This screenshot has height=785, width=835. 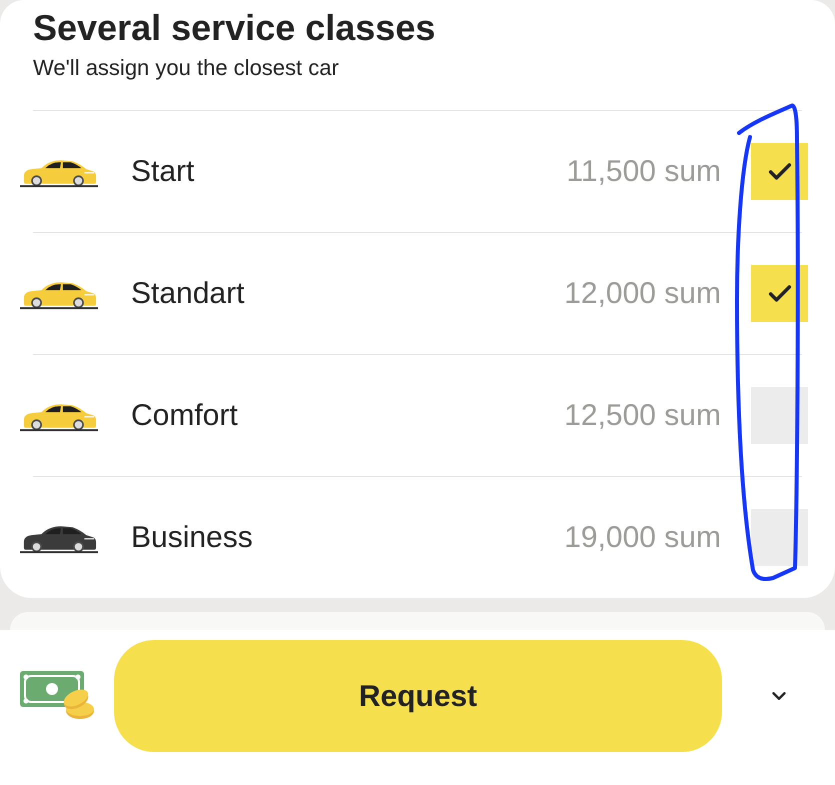 I want to click on service-name: Start, so click(x=162, y=172).